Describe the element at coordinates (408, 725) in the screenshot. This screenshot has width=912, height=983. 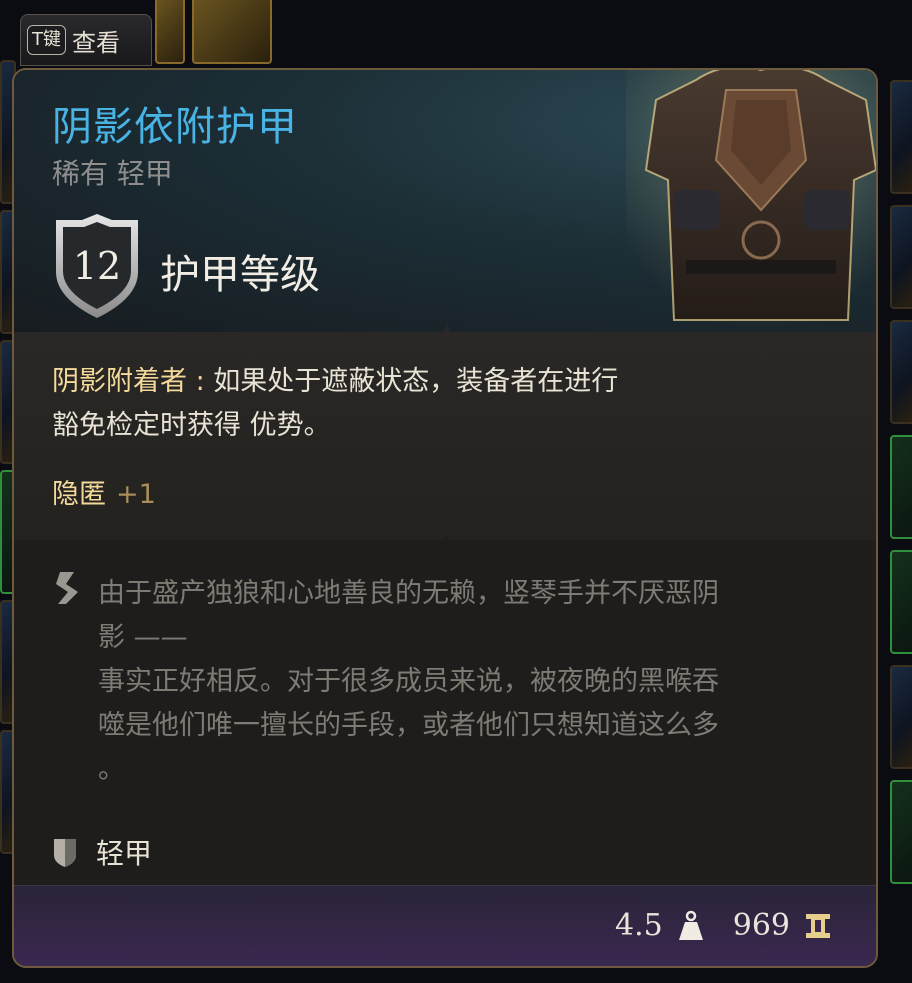
I see `lore-line: 噬是他们唯一擅长的手段，或者他们只想知道这么多` at that location.